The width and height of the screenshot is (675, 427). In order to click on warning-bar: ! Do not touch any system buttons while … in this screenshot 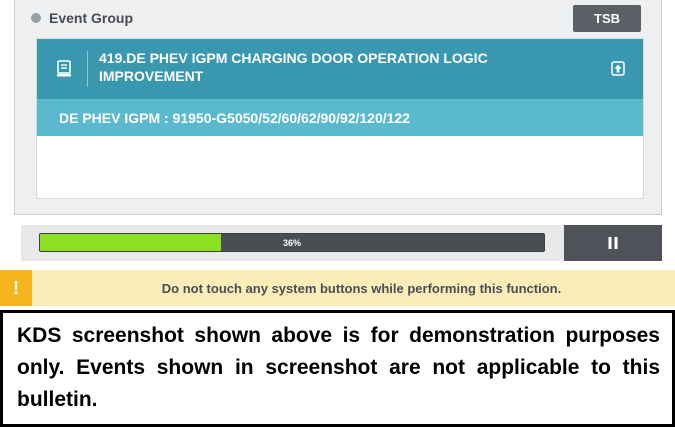, I will do `click(337, 288)`.